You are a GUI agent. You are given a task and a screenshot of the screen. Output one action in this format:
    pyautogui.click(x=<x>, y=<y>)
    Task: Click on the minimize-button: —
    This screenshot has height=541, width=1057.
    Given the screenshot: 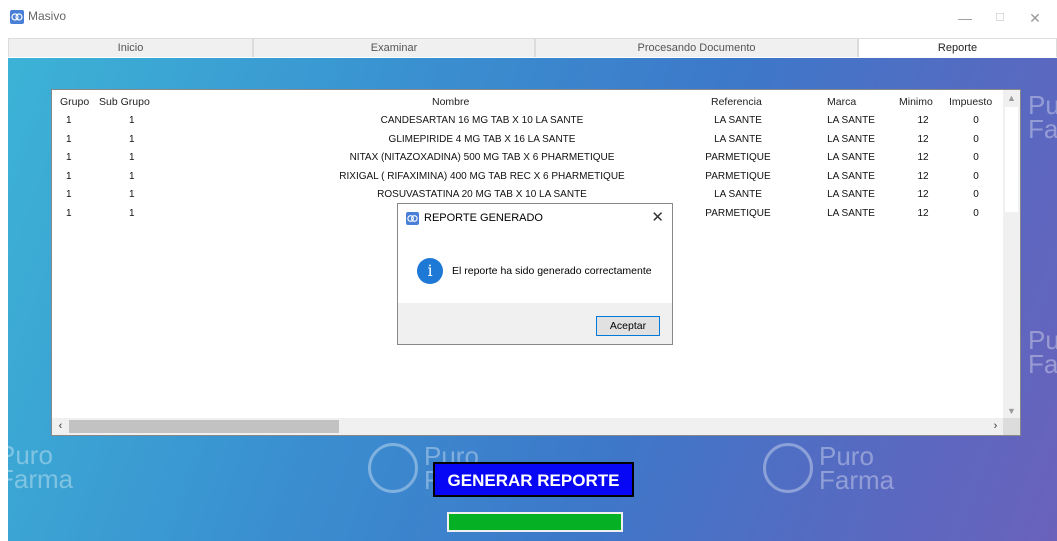 What is the action you would take?
    pyautogui.click(x=965, y=18)
    